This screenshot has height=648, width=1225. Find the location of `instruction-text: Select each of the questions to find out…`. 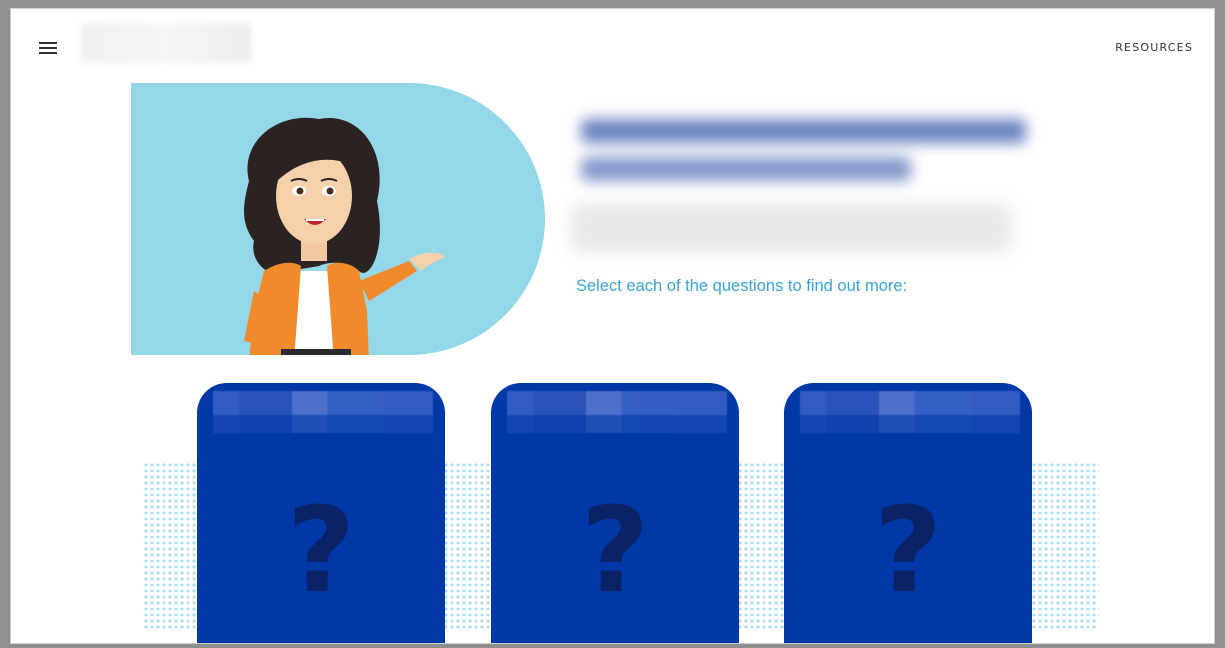

instruction-text: Select each of the questions to find out… is located at coordinates (742, 286).